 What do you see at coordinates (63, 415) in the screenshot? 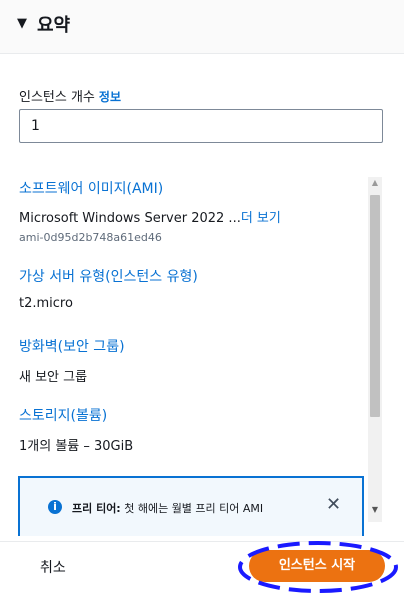
I see `storage-title: 스토리지(볼륨)` at bounding box center [63, 415].